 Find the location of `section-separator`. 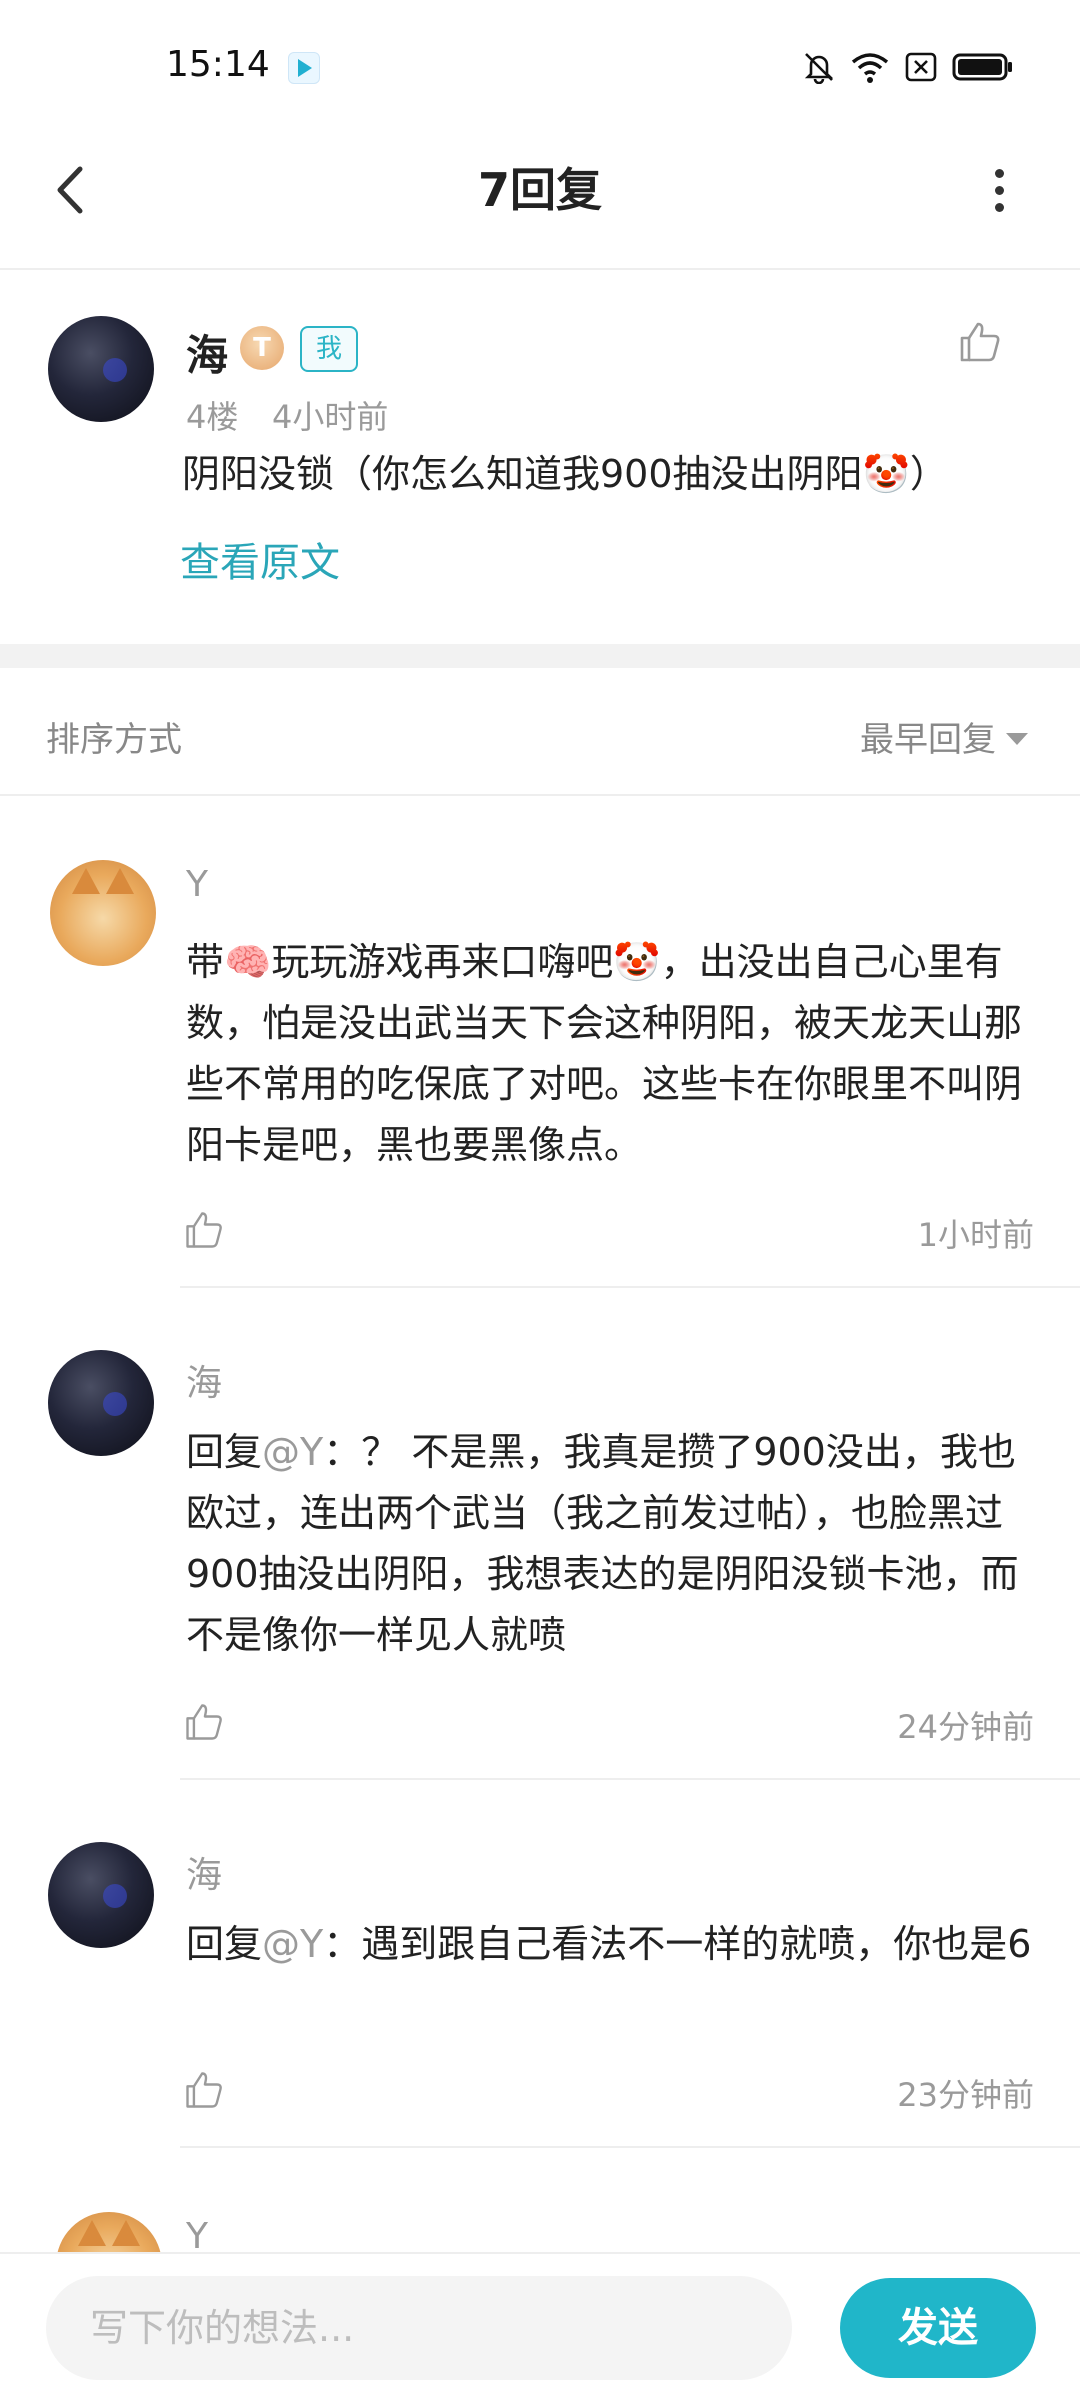

section-separator is located at coordinates (540, 656).